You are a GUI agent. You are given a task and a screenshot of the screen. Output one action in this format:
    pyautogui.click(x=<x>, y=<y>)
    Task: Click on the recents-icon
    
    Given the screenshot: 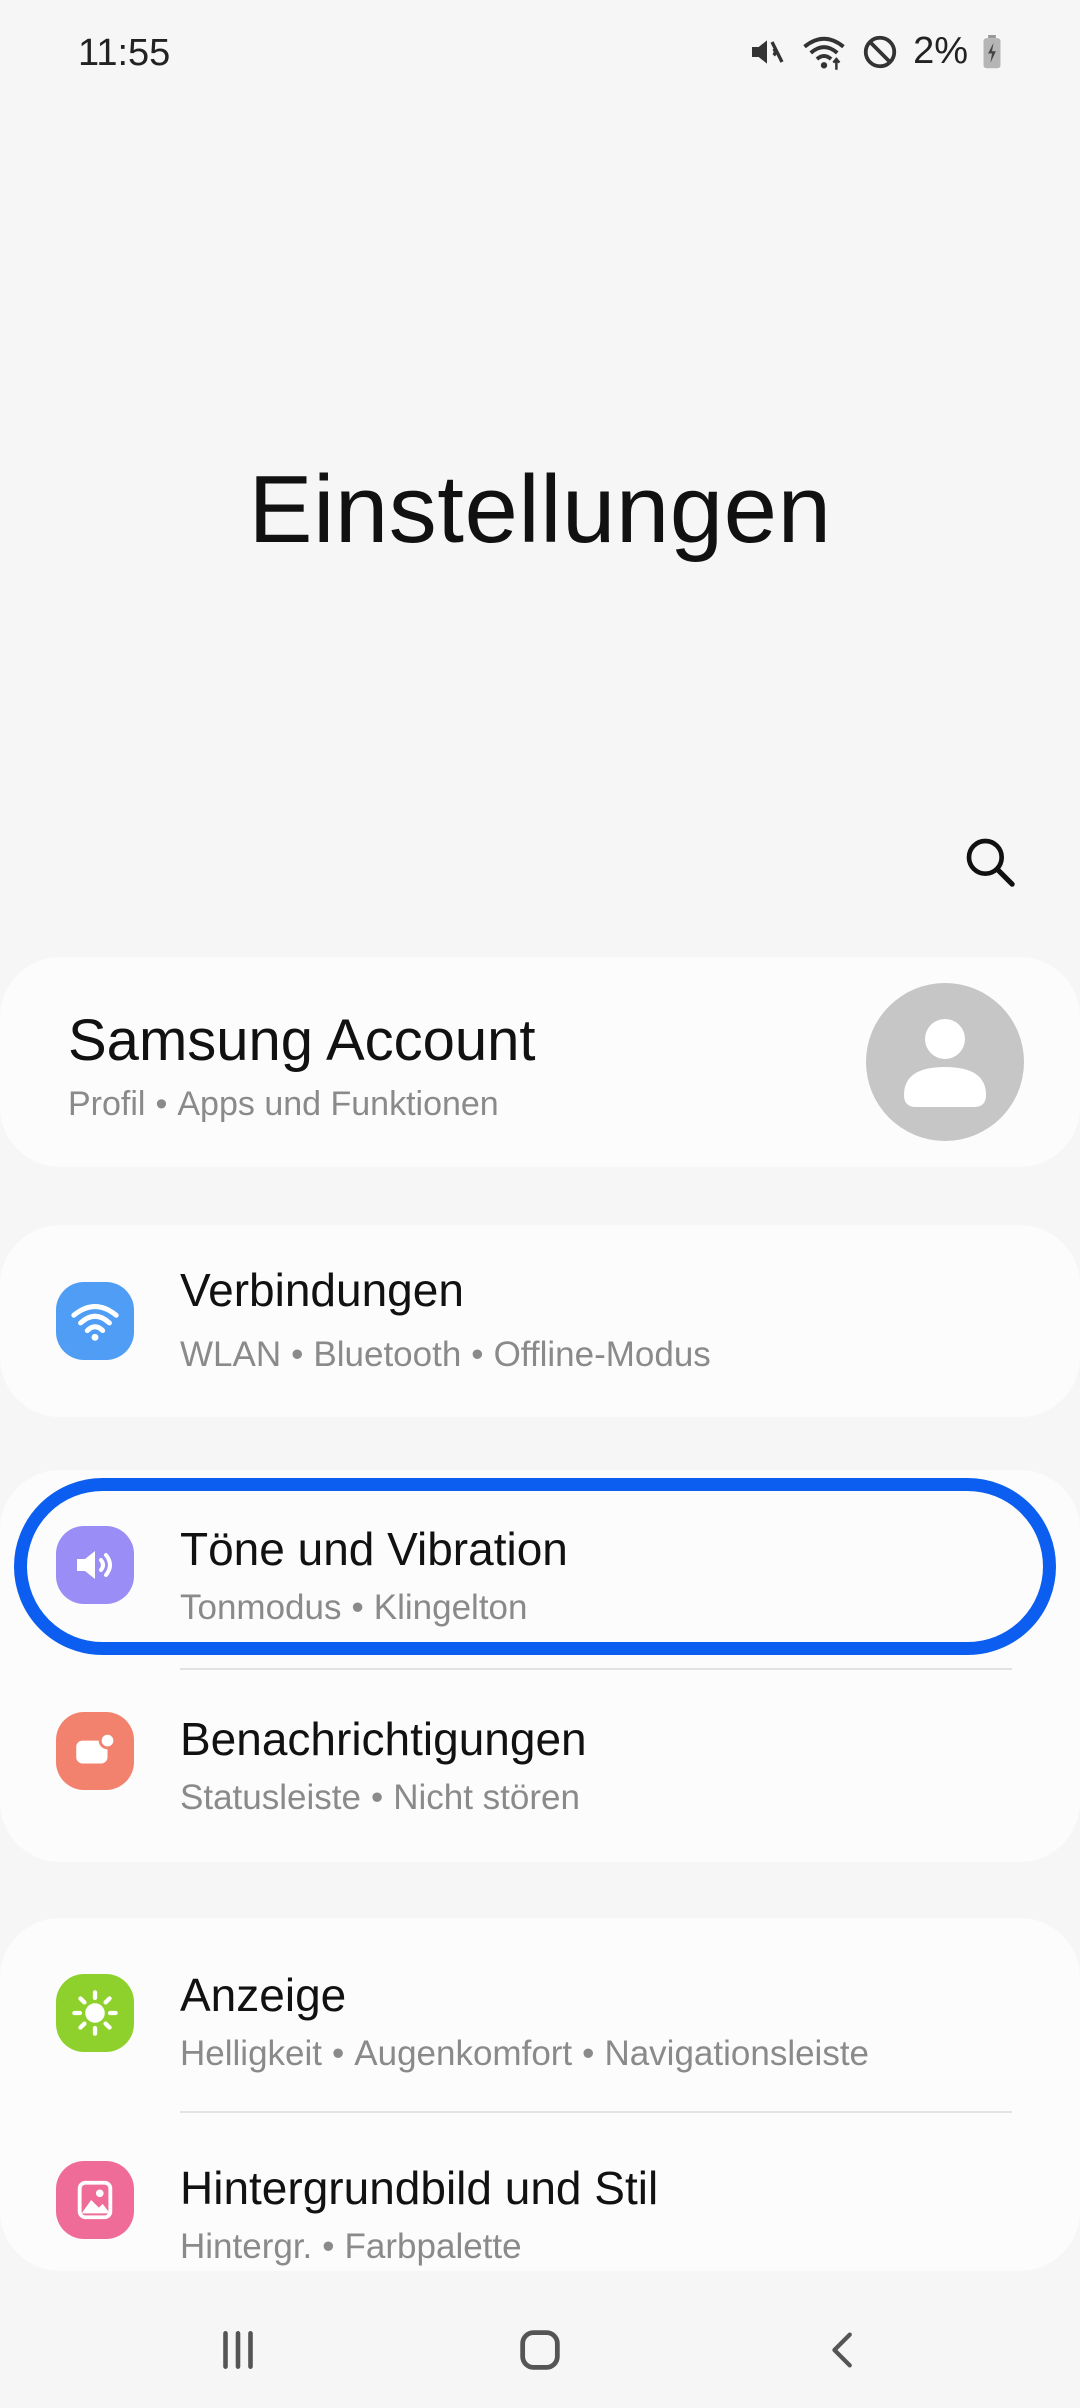 What is the action you would take?
    pyautogui.click(x=238, y=2350)
    